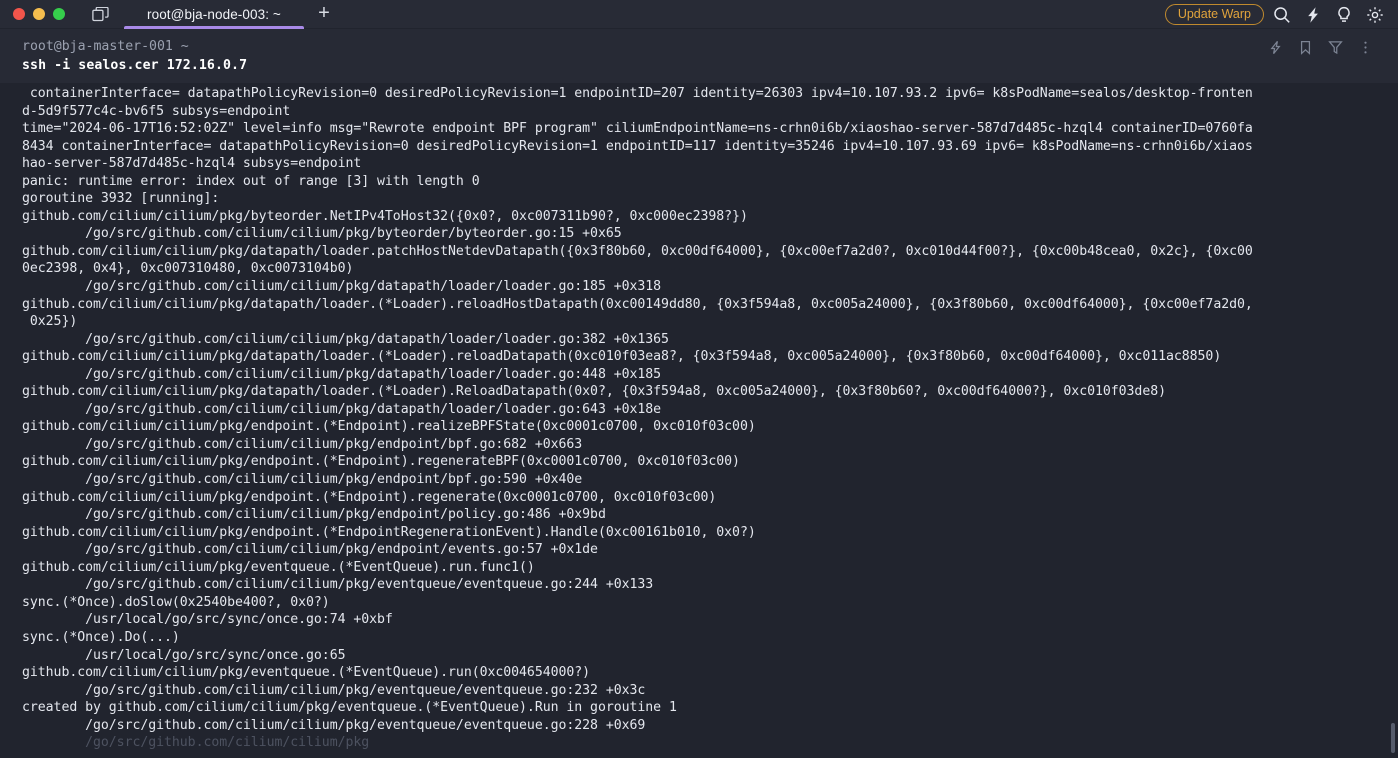 This screenshot has height=758, width=1398. I want to click on terminal-line: 0x25}), so click(50, 322).